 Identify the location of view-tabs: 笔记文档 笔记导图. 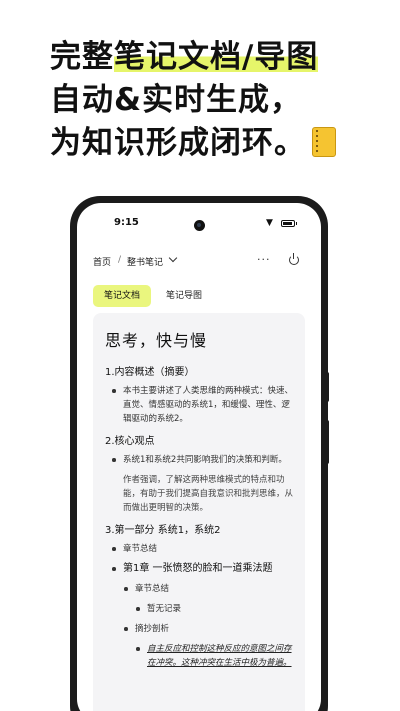
(155, 295).